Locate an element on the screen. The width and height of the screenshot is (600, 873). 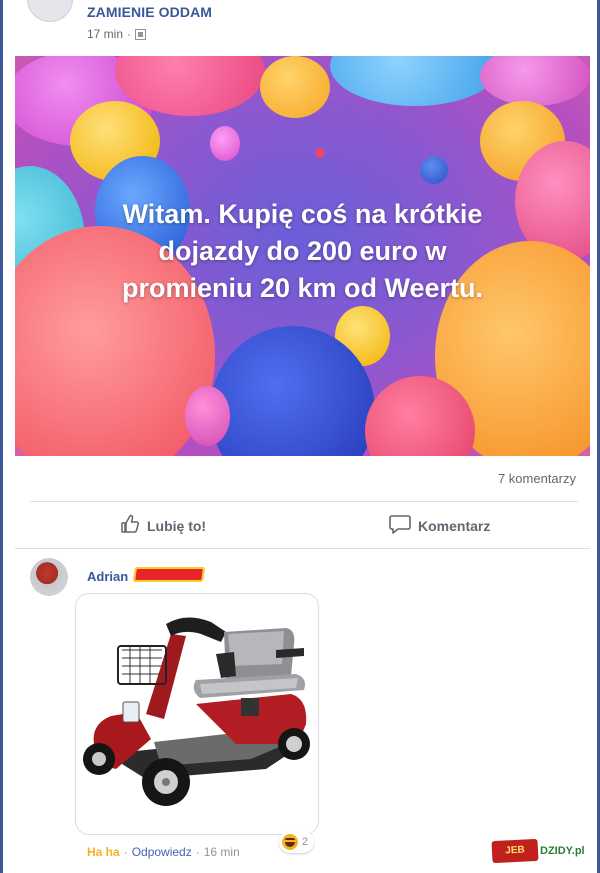
divider is located at coordinates (302, 548).